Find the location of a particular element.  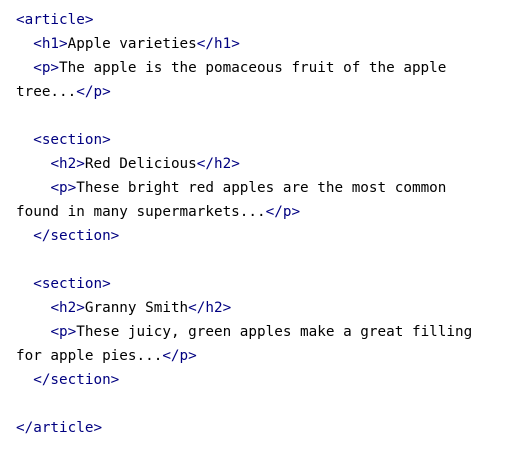

code-line: <h2>Granny Smith</h2> is located at coordinates (266, 308).